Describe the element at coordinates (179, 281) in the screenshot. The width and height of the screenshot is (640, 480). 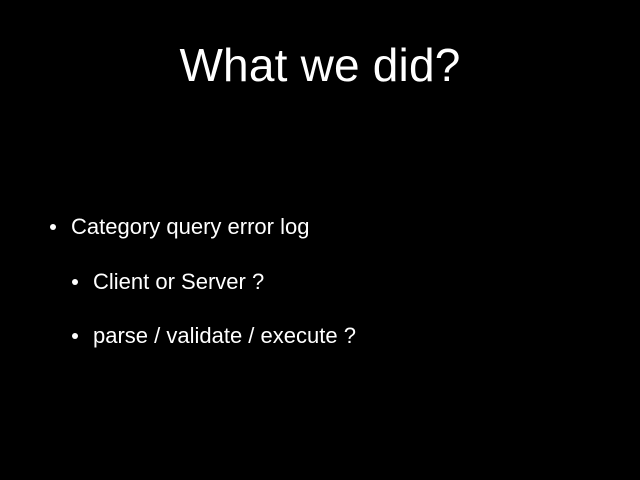
I see `sub-bullet-text: Client or Server ?` at that location.